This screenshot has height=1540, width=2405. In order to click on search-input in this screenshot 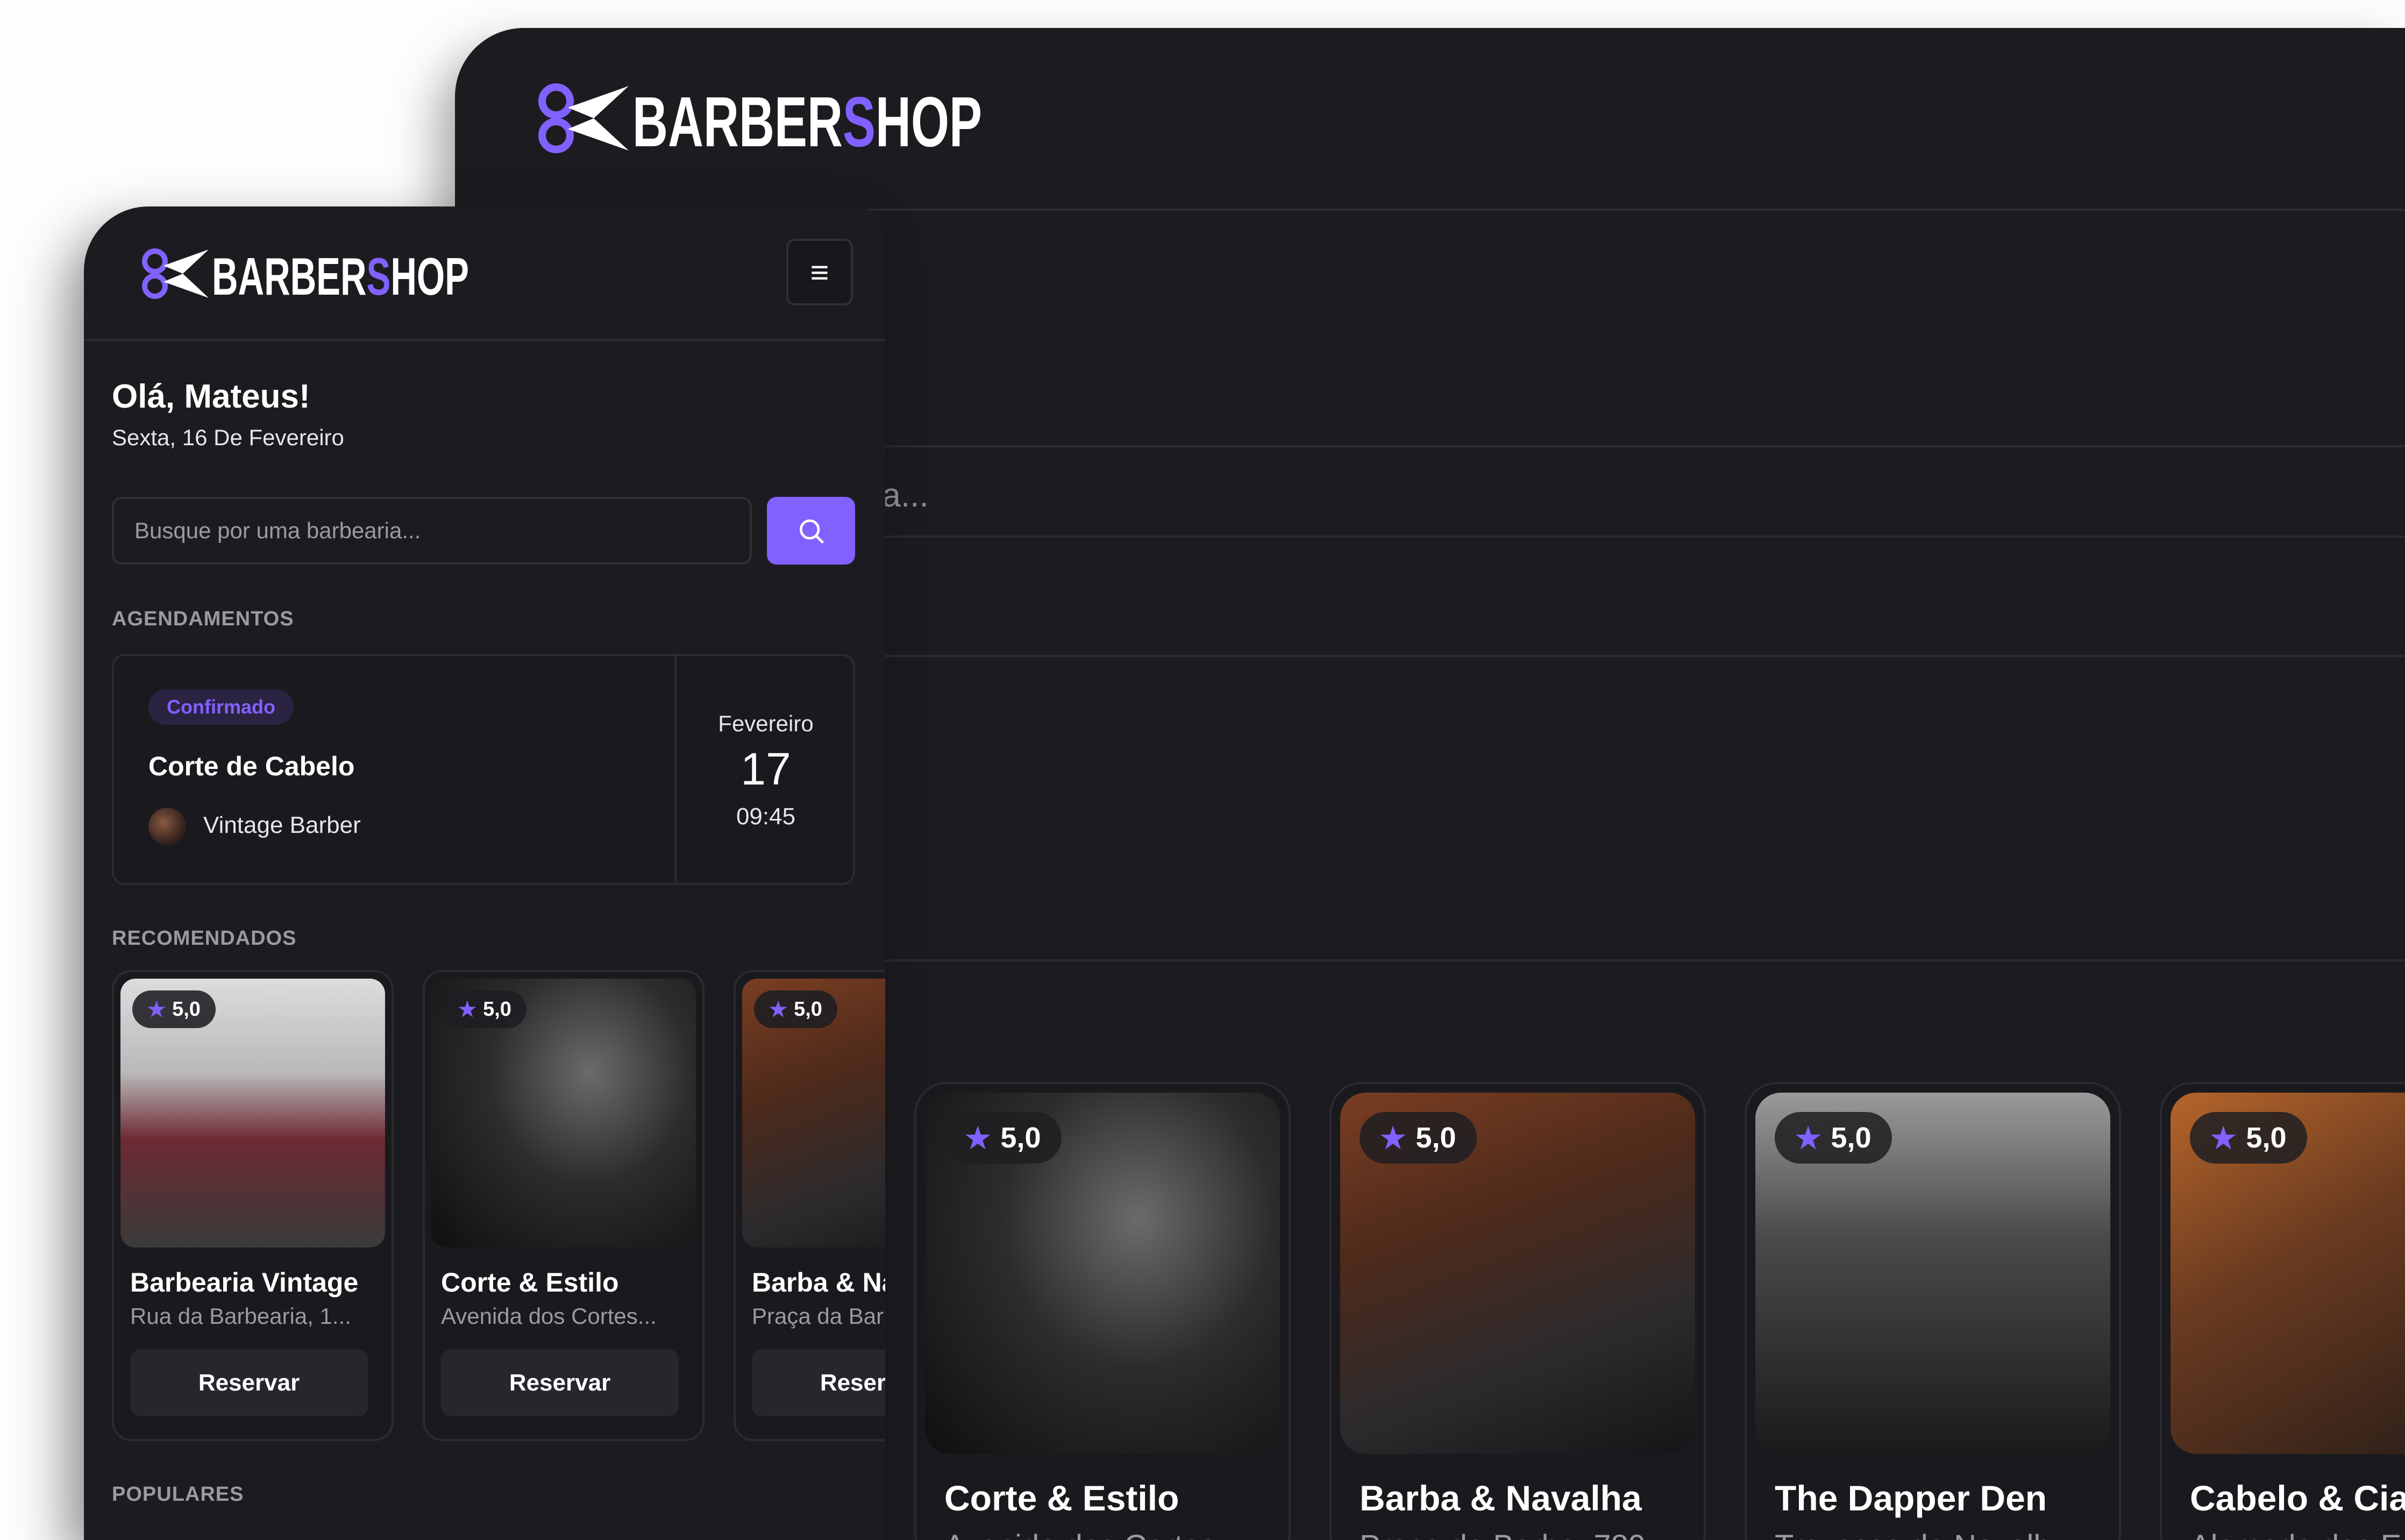, I will do `click(432, 530)`.